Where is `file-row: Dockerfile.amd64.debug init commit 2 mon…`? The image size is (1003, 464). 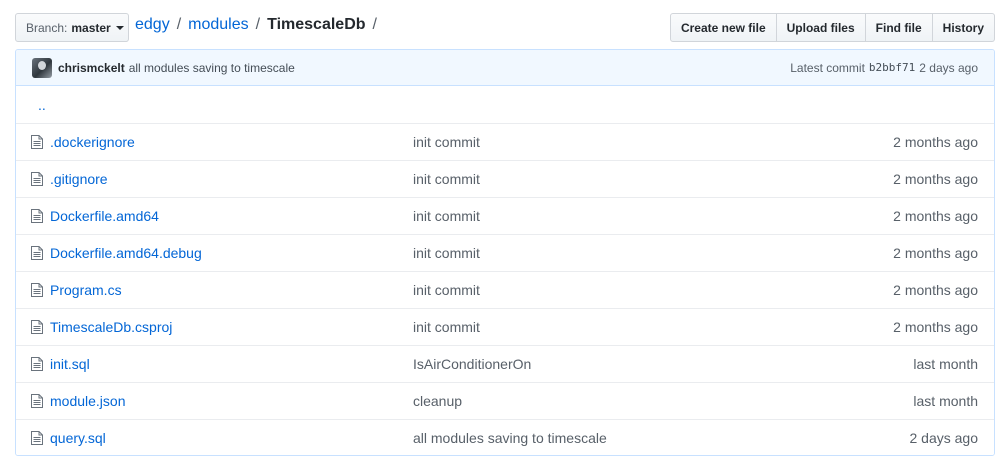 file-row: Dockerfile.amd64.debug init commit 2 mon… is located at coordinates (505, 252).